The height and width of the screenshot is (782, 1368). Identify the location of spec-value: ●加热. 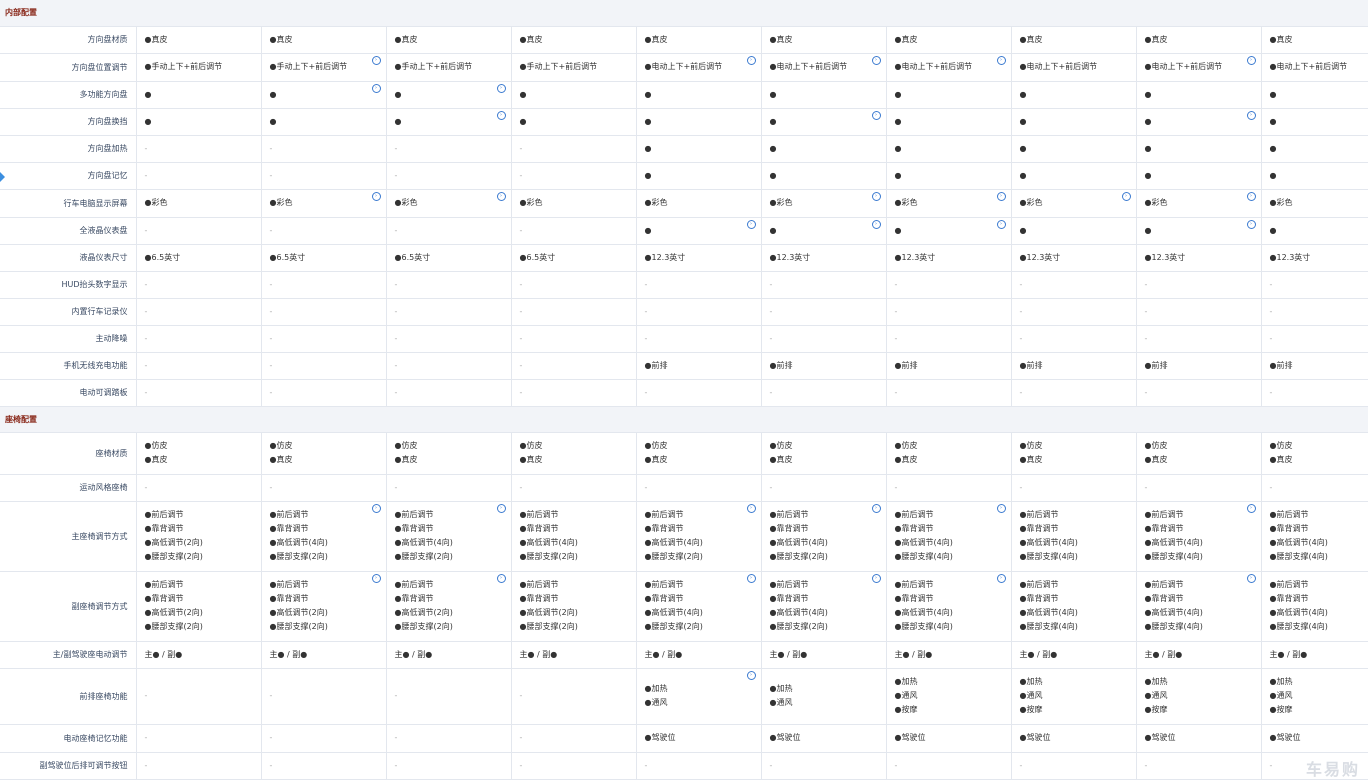
(1156, 681).